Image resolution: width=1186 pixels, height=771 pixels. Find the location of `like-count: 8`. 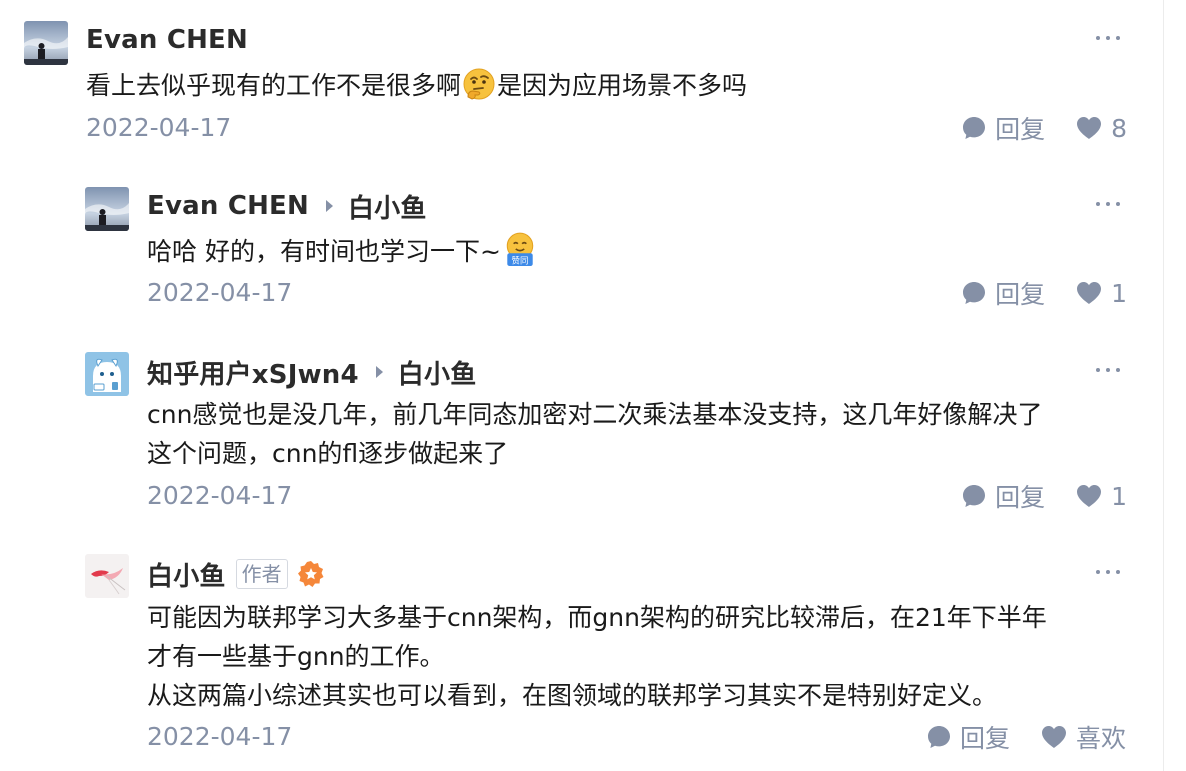

like-count: 8 is located at coordinates (1119, 128).